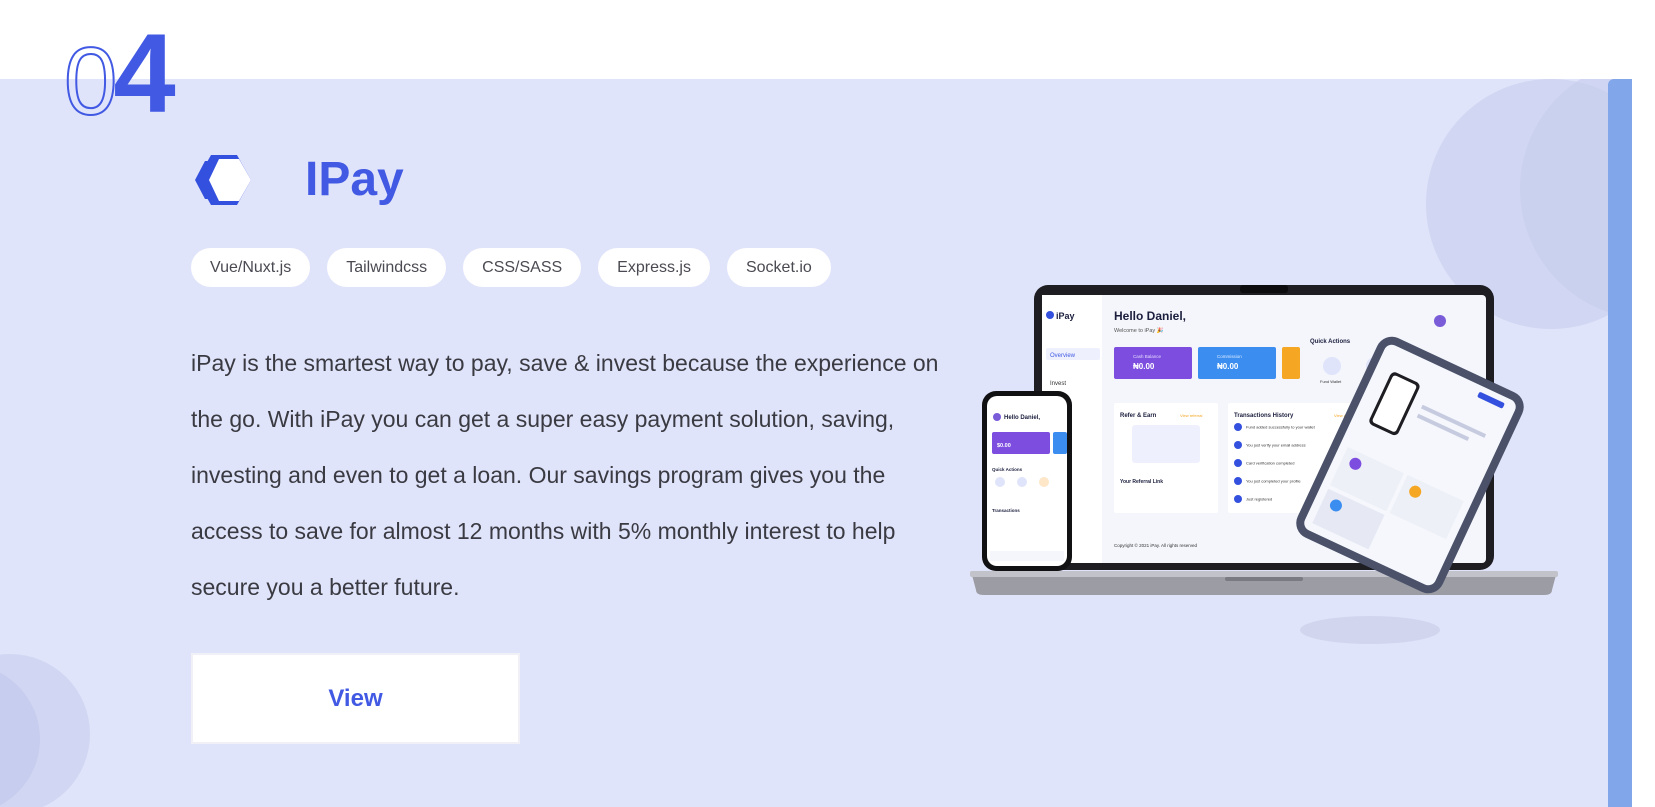  Describe the element at coordinates (1259, 499) in the screenshot. I see `transaction-item: Just registered` at that location.